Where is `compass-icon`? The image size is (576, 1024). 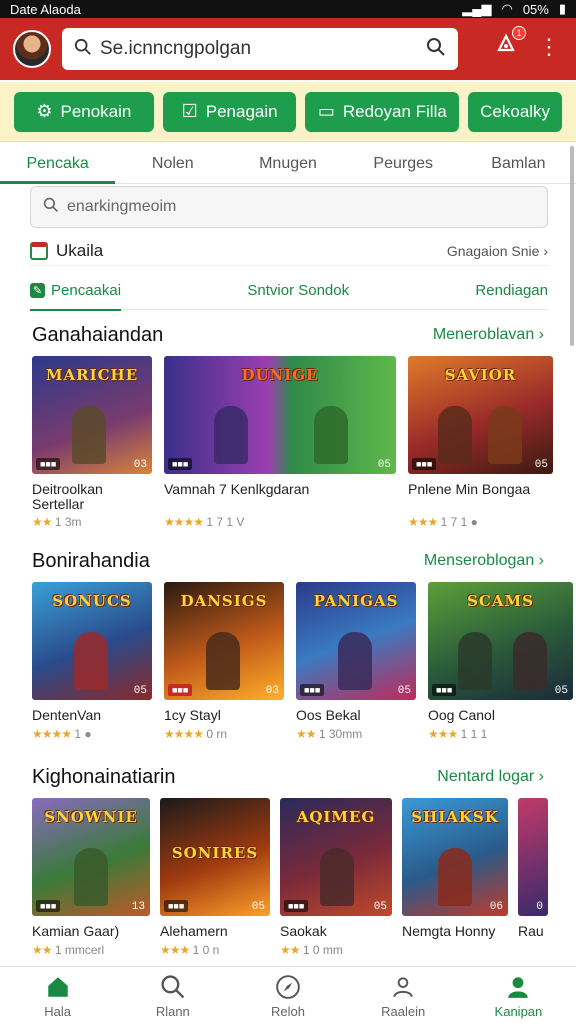 compass-icon is located at coordinates (288, 987).